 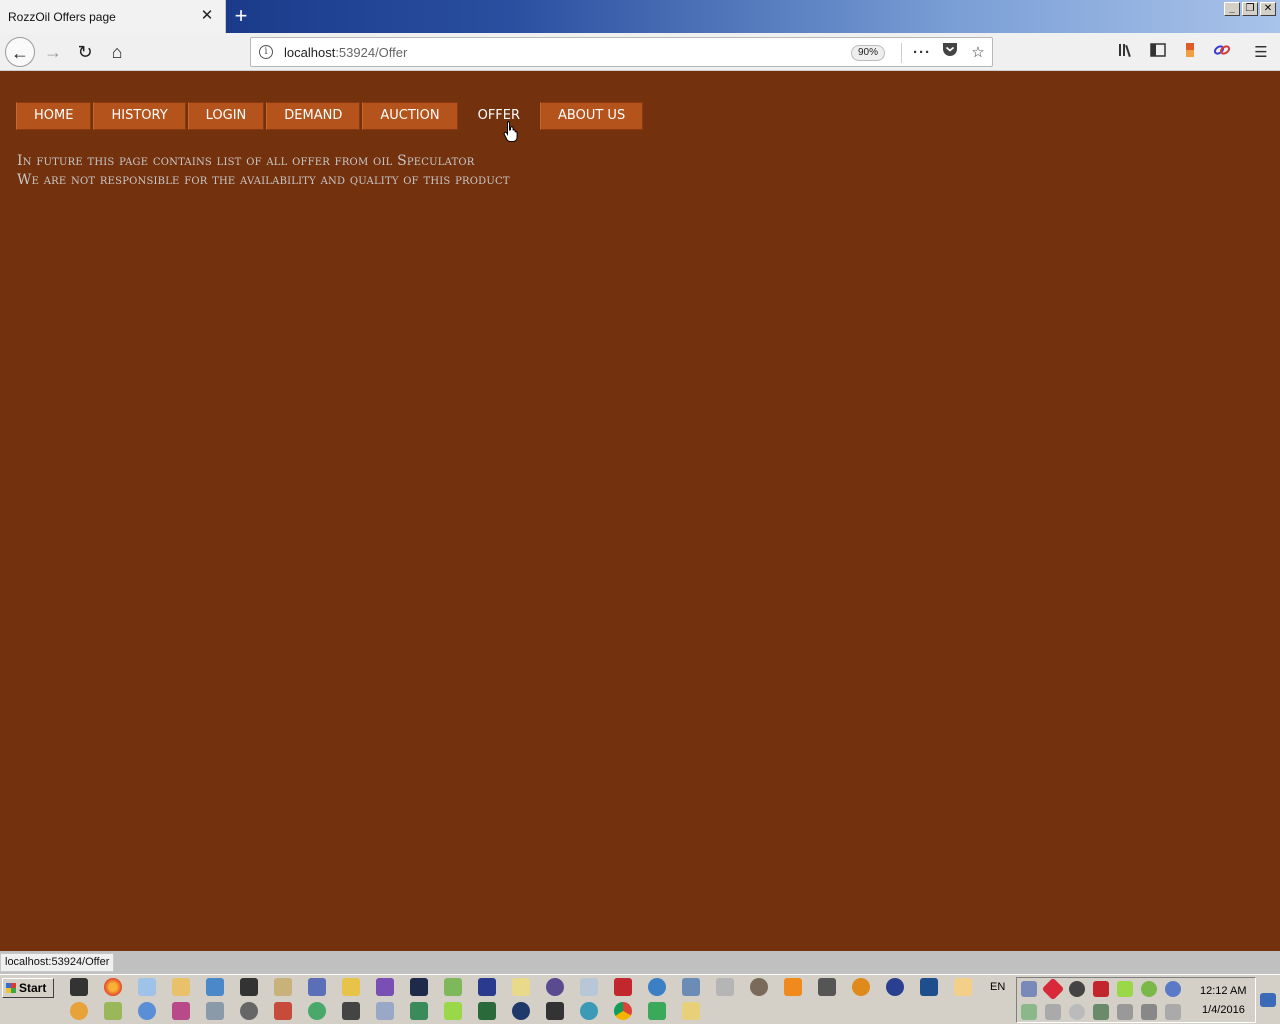 What do you see at coordinates (410, 116) in the screenshot?
I see `menu-item-auction: AUCTION` at bounding box center [410, 116].